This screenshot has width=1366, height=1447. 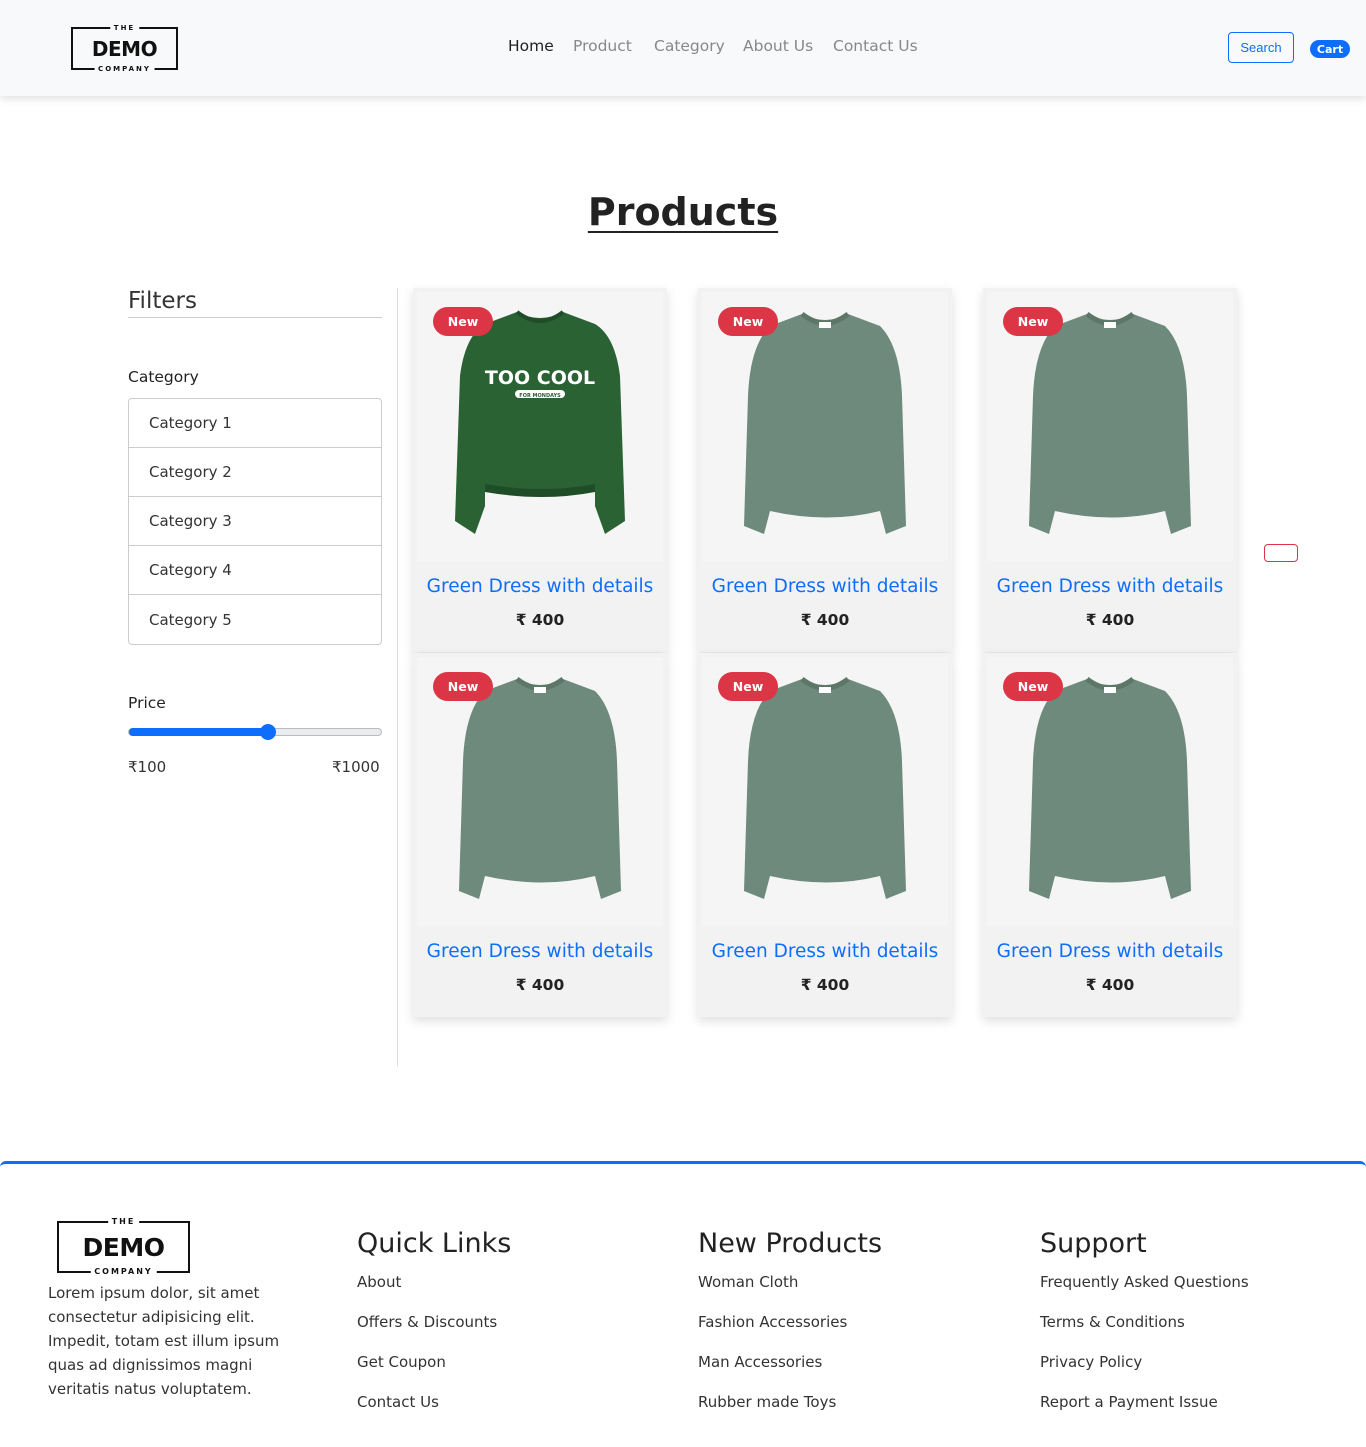 What do you see at coordinates (602, 46) in the screenshot?
I see `nav-link-product: Product` at bounding box center [602, 46].